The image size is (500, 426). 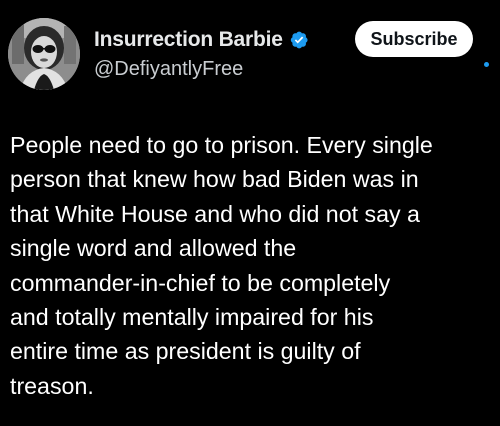 What do you see at coordinates (299, 40) in the screenshot?
I see `verified-badge-icon` at bounding box center [299, 40].